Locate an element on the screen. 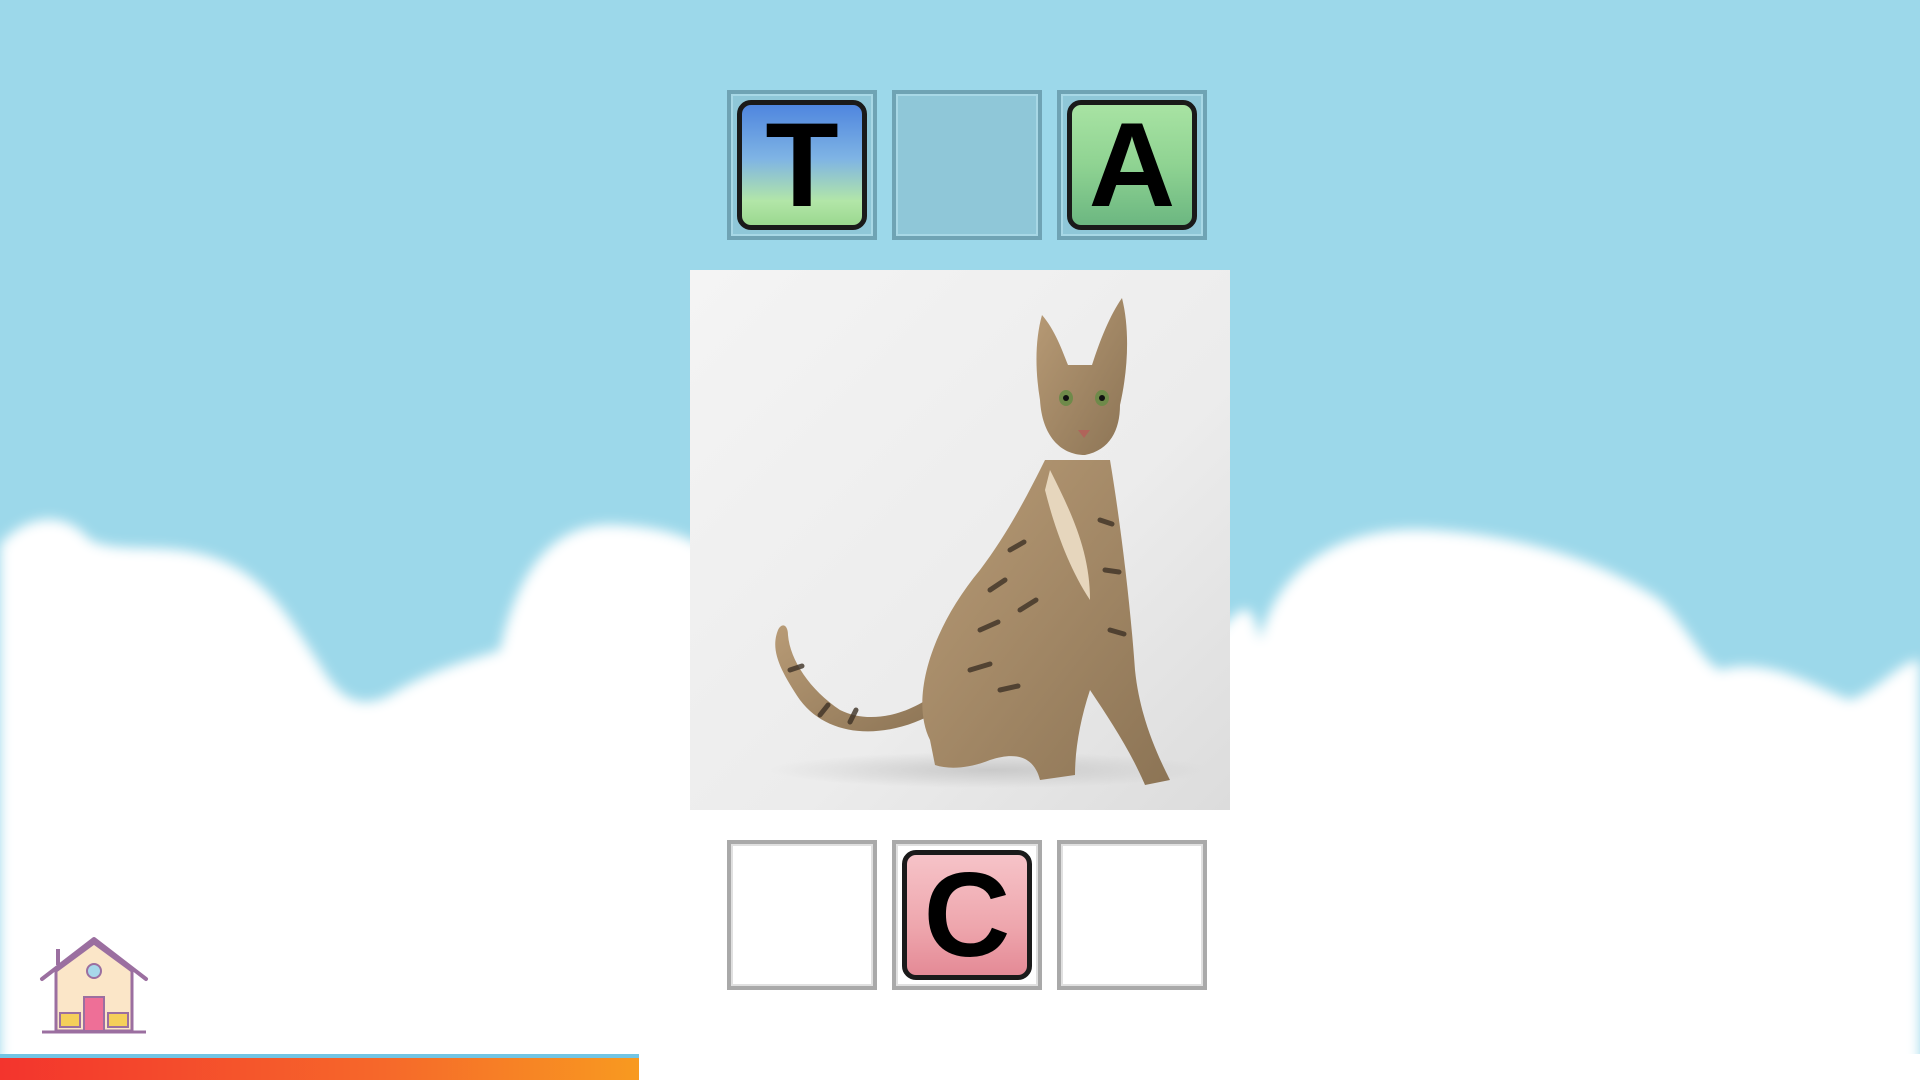 The height and width of the screenshot is (1080, 1920). home-button is located at coordinates (94, 985).